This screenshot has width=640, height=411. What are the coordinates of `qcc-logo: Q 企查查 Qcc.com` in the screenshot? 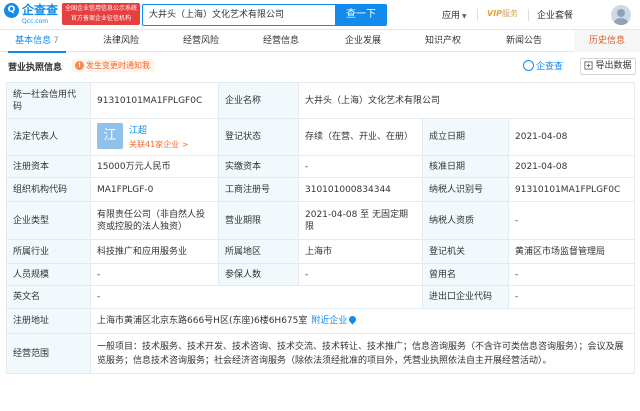 It's located at (32, 14).